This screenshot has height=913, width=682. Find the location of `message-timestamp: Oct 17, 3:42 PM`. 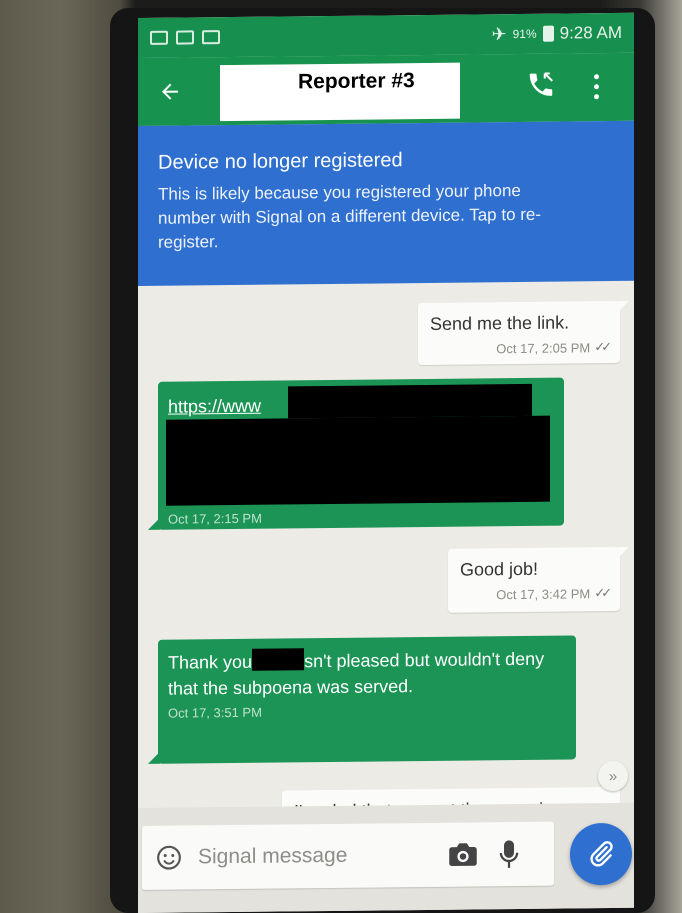

message-timestamp: Oct 17, 3:42 PM is located at coordinates (543, 593).